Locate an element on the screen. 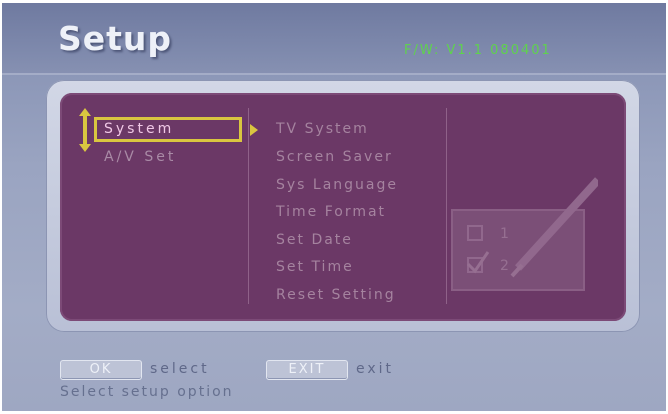 This screenshot has width=668, height=414. header-divider is located at coordinates (334, 74).